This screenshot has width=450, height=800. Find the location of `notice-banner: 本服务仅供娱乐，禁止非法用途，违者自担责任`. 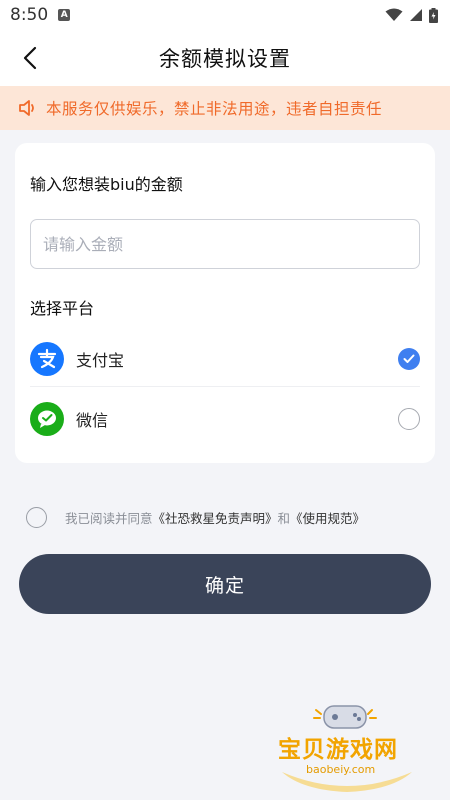

notice-banner: 本服务仅供娱乐，禁止非法用途，违者自担责任 is located at coordinates (225, 108).